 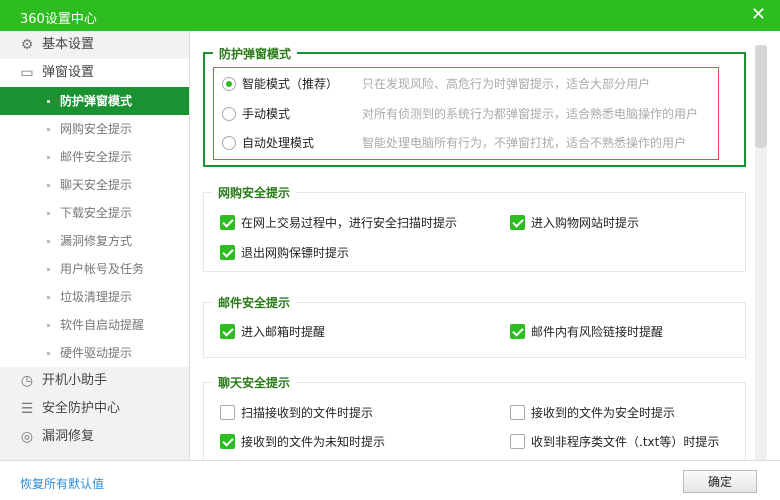 What do you see at coordinates (68, 44) in the screenshot?
I see `sidebar-group-label: 基本设置` at bounding box center [68, 44].